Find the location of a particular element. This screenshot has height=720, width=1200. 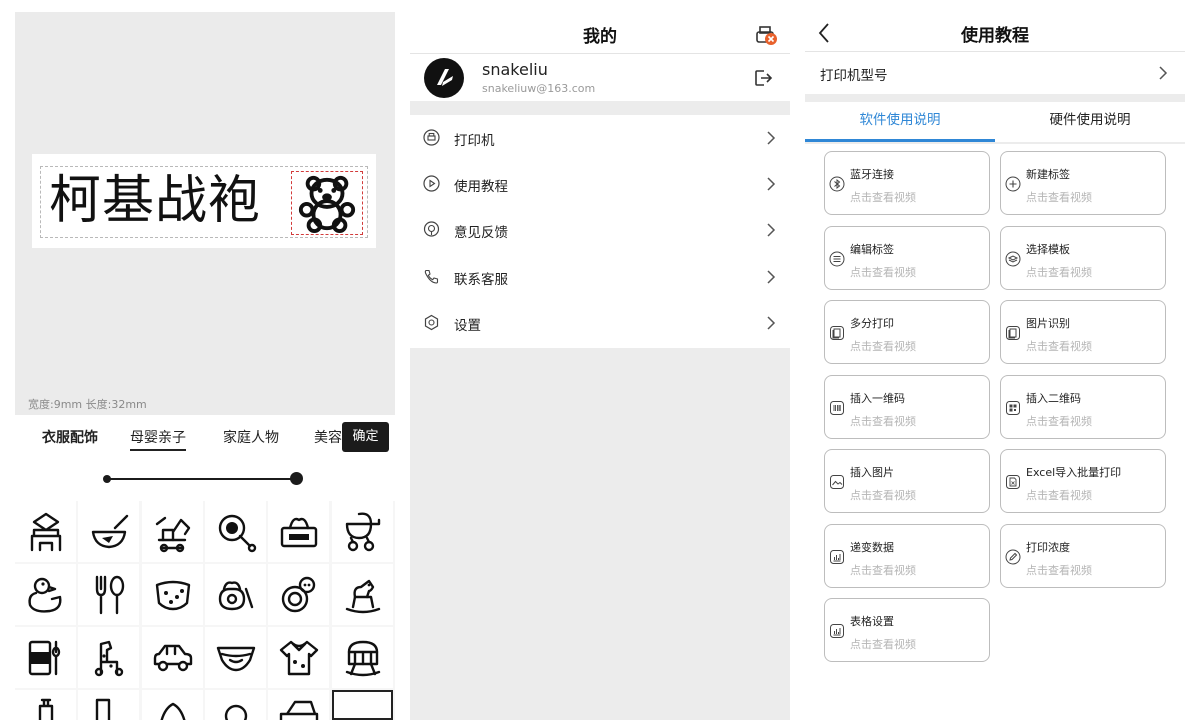

tutorial-card: 蓝牙连接 点击查看视频 is located at coordinates (907, 183).